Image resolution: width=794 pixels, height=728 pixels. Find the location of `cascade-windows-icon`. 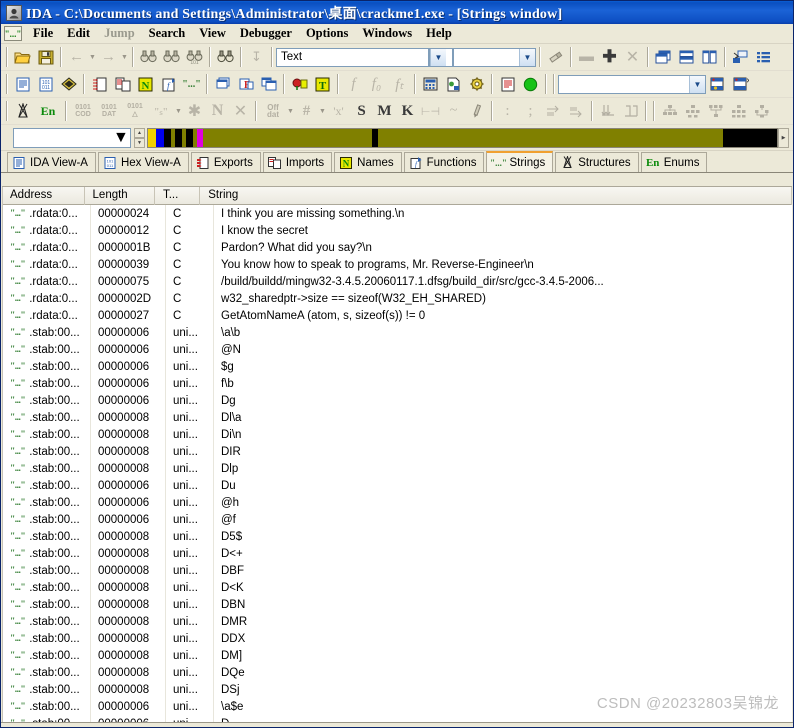

cascade-windows-icon is located at coordinates (663, 57).